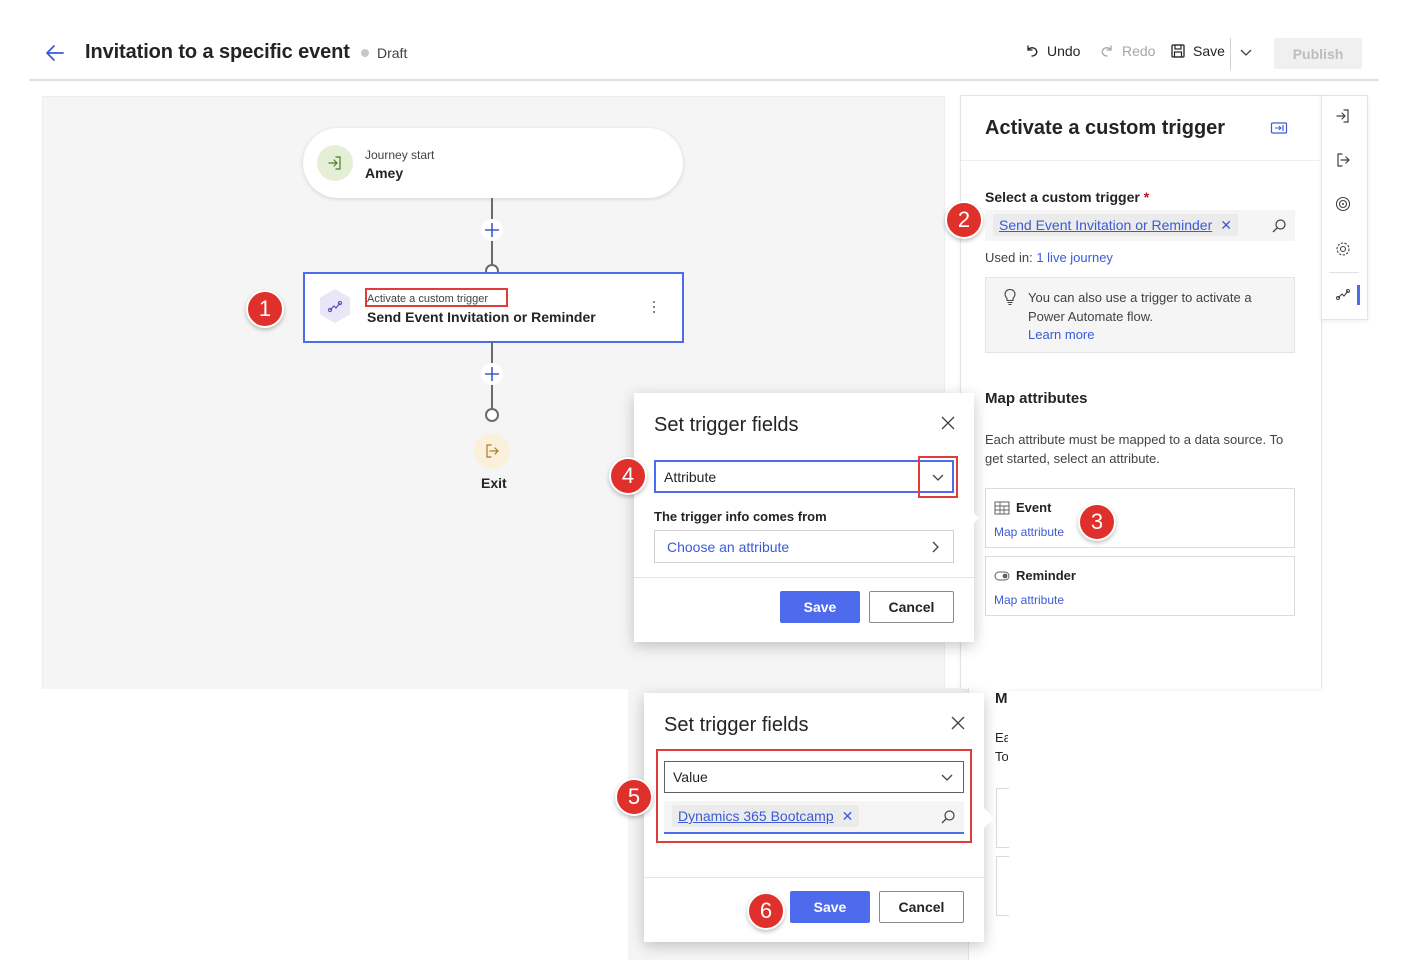 This screenshot has width=1401, height=972. Describe the element at coordinates (335, 163) in the screenshot. I see `journey-start-icon` at that location.